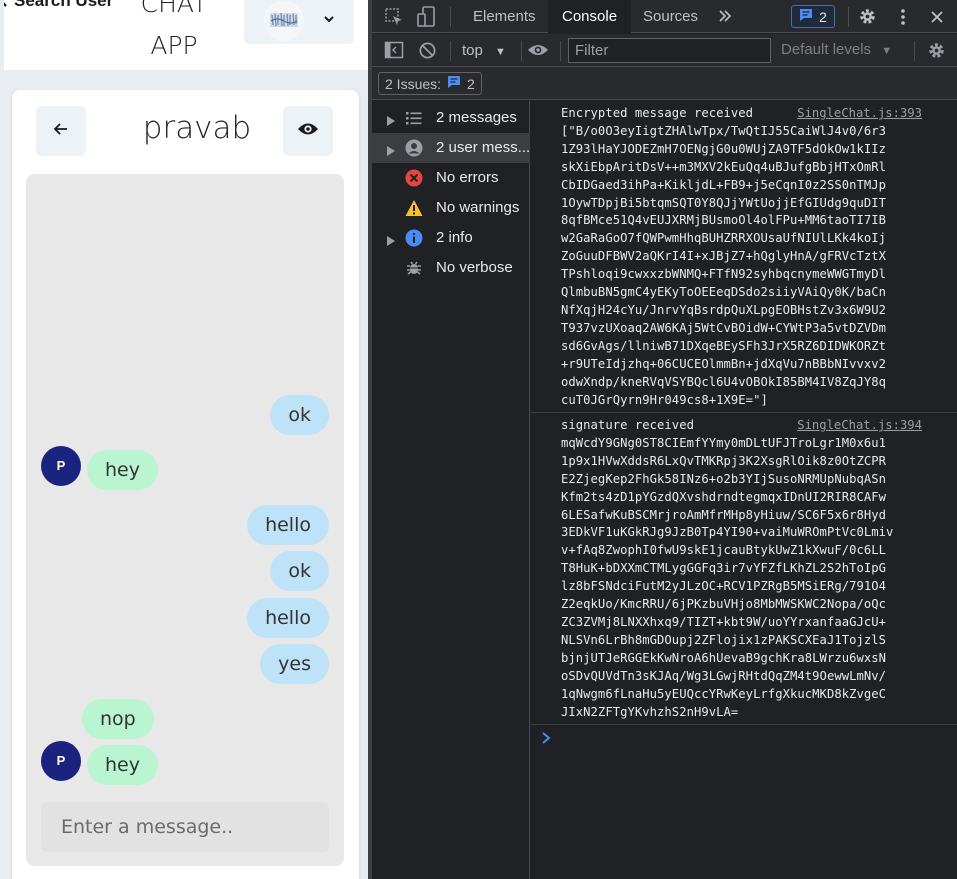 The height and width of the screenshot is (879, 957). Describe the element at coordinates (823, 16) in the screenshot. I see `issues-badge-count: 2` at that location.